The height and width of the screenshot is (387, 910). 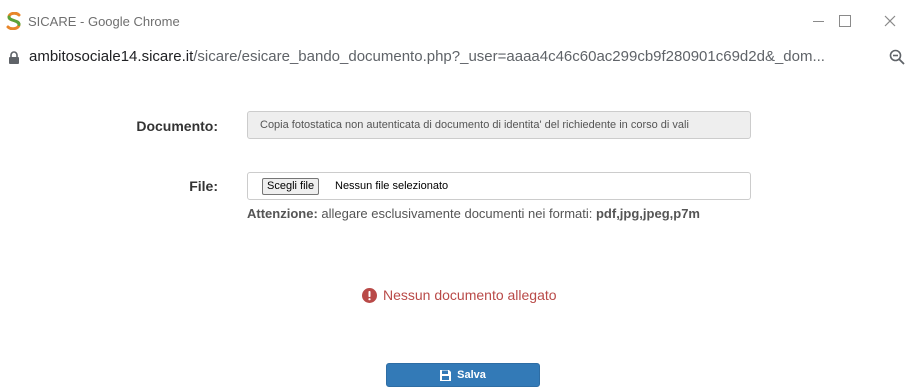 What do you see at coordinates (471, 375) in the screenshot?
I see `save-label: Salva` at bounding box center [471, 375].